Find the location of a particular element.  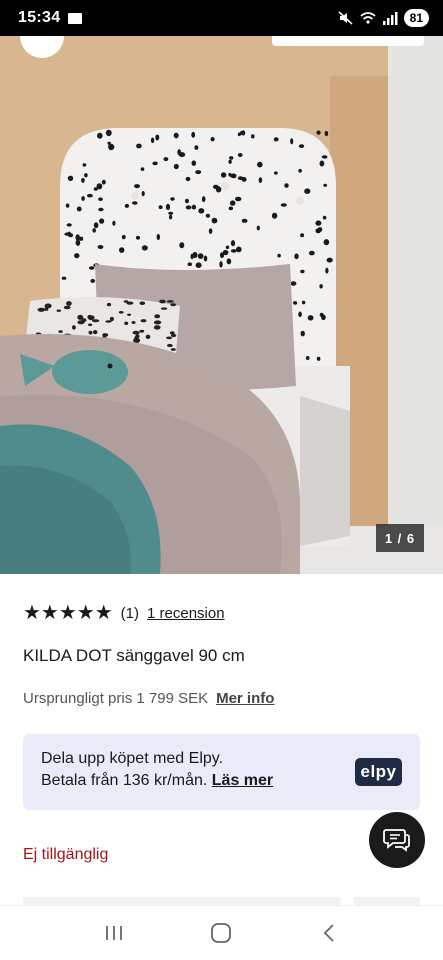

signal-icon is located at coordinates (390, 18).